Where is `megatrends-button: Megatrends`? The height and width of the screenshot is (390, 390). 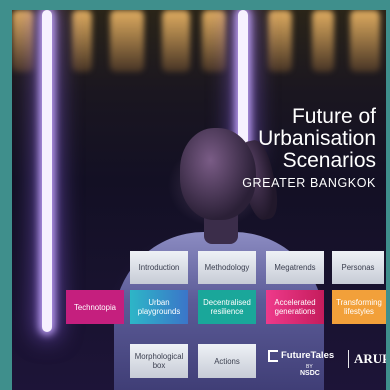 megatrends-button: Megatrends is located at coordinates (295, 267).